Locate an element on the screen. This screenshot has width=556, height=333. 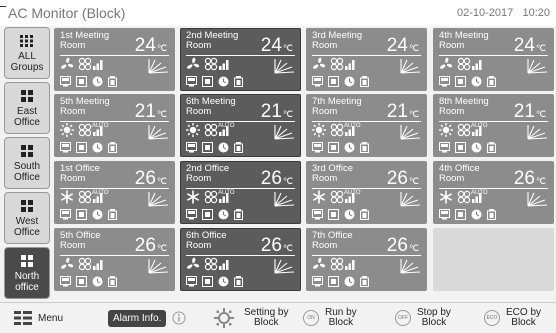
menu-button: Menu is located at coordinates (38, 318).